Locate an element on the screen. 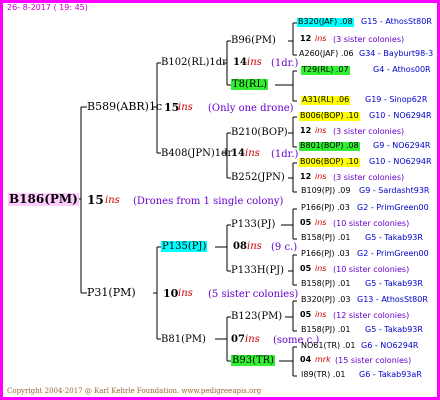 The height and width of the screenshot is (400, 440). queen-b408-note: (1dr.) is located at coordinates (285, 154).